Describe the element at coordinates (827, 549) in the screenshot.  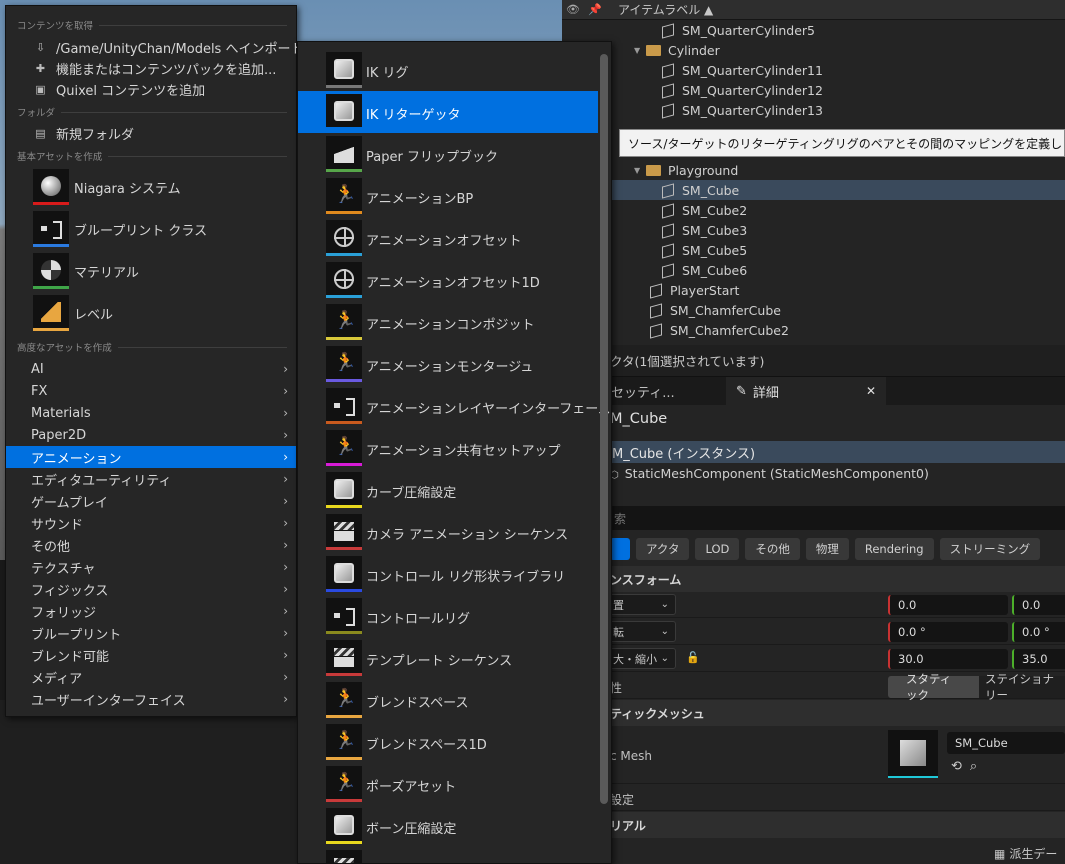
I see `filter-button: 物理` at that location.